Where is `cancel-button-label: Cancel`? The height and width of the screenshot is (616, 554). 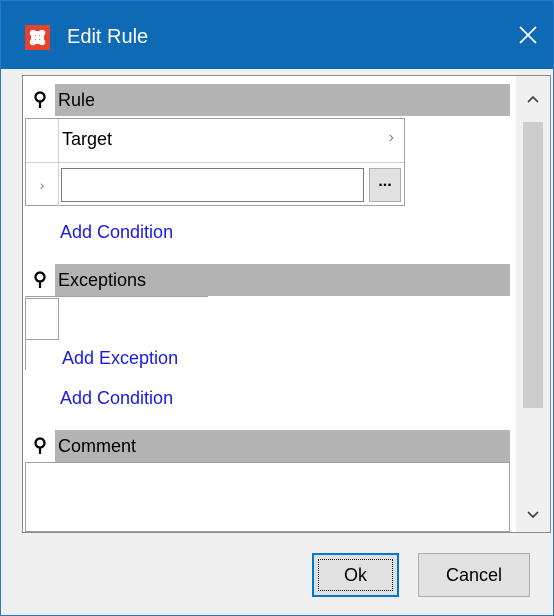
cancel-button-label: Cancel is located at coordinates (474, 574).